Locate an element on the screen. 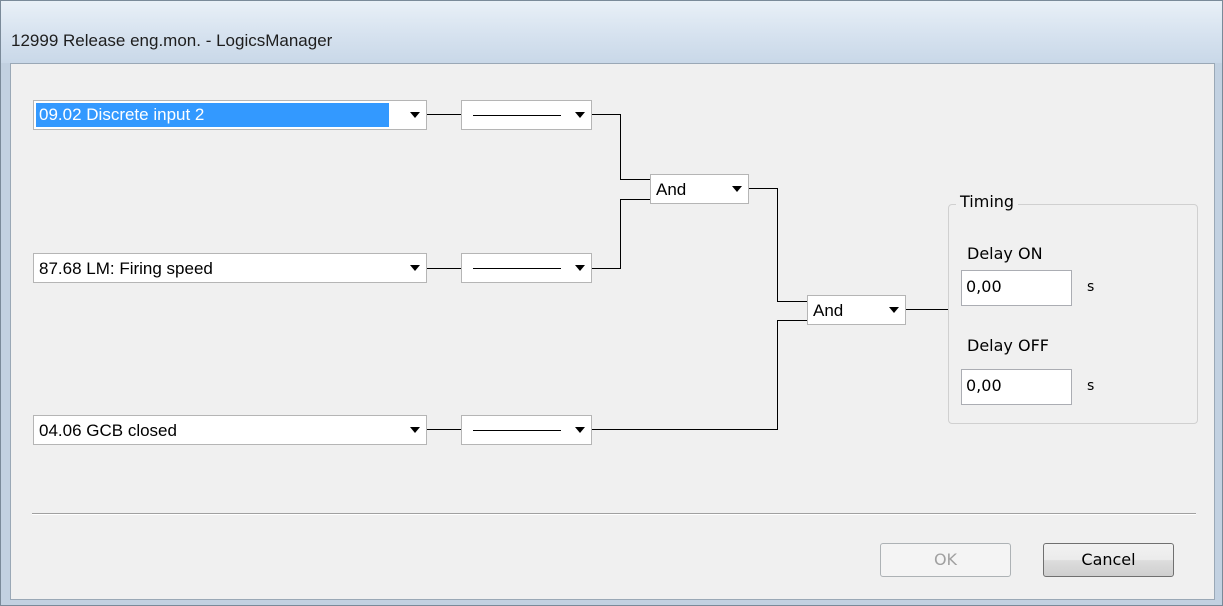 The width and height of the screenshot is (1223, 606). negation-1-select is located at coordinates (526, 115).